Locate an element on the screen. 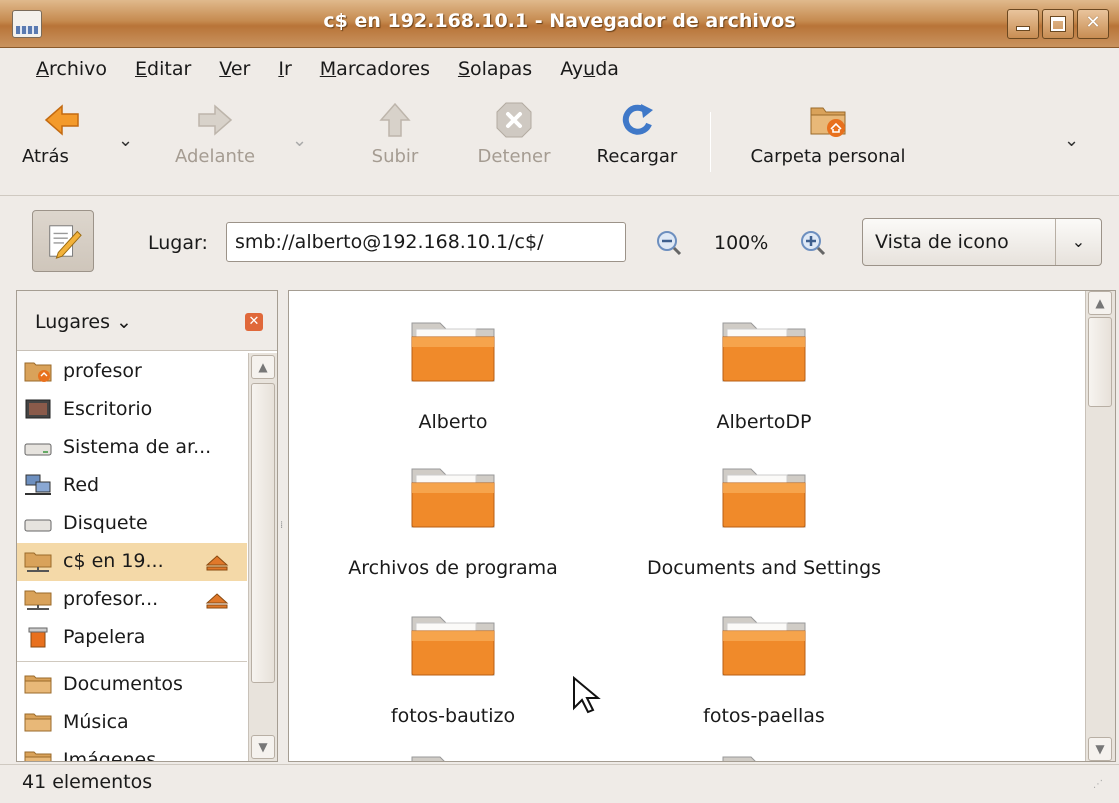 This screenshot has height=803, width=1119. menu-ir: Ir is located at coordinates (284, 69).